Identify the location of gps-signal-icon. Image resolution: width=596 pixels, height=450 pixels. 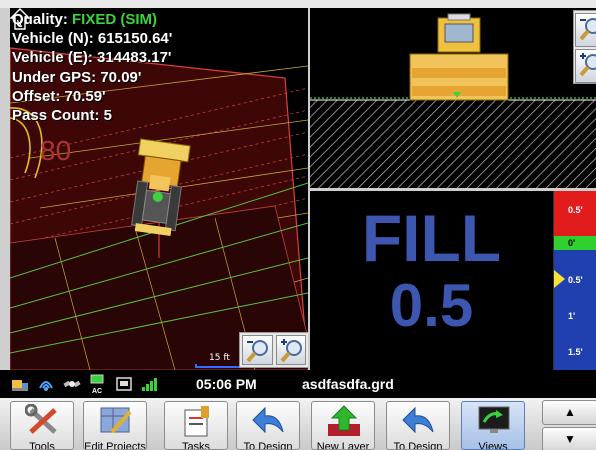
(46, 384).